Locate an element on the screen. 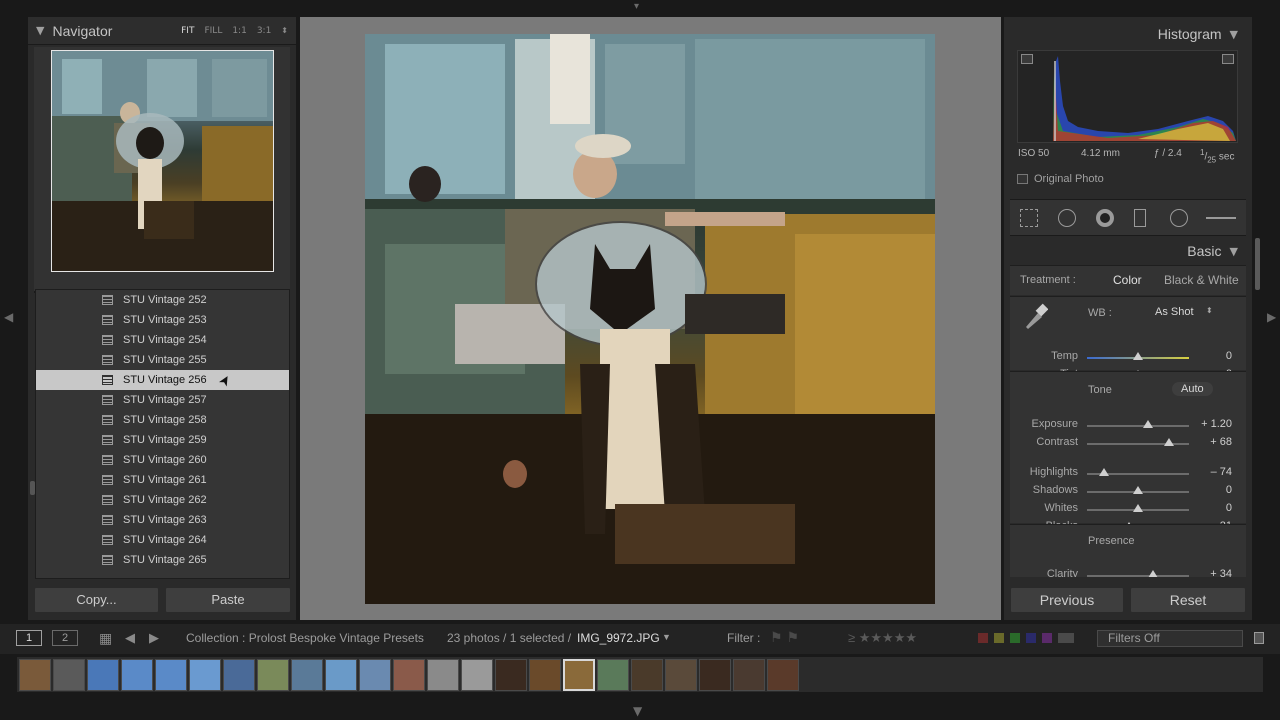  secondary-window-button: 2 is located at coordinates (65, 638).